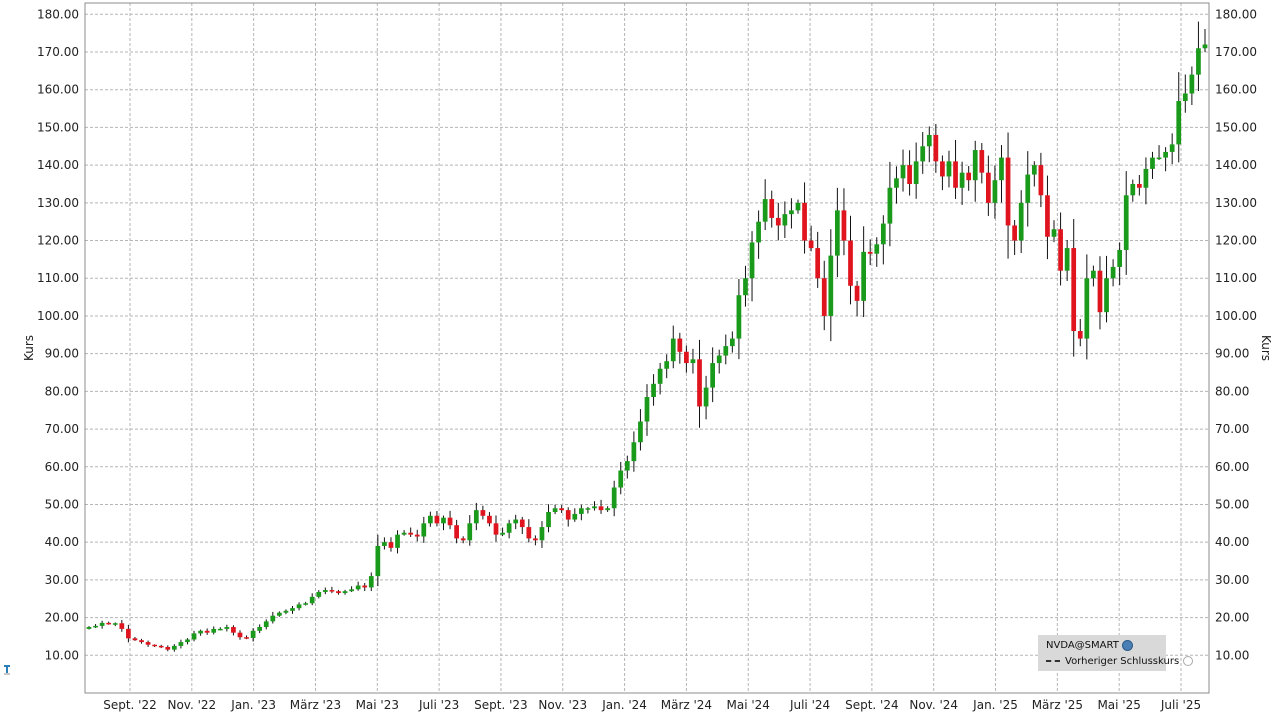 Image resolution: width=1282 pixels, height=719 pixels. What do you see at coordinates (1236, 90) in the screenshot?
I see `y-tick-label-right: 160.00` at bounding box center [1236, 90].